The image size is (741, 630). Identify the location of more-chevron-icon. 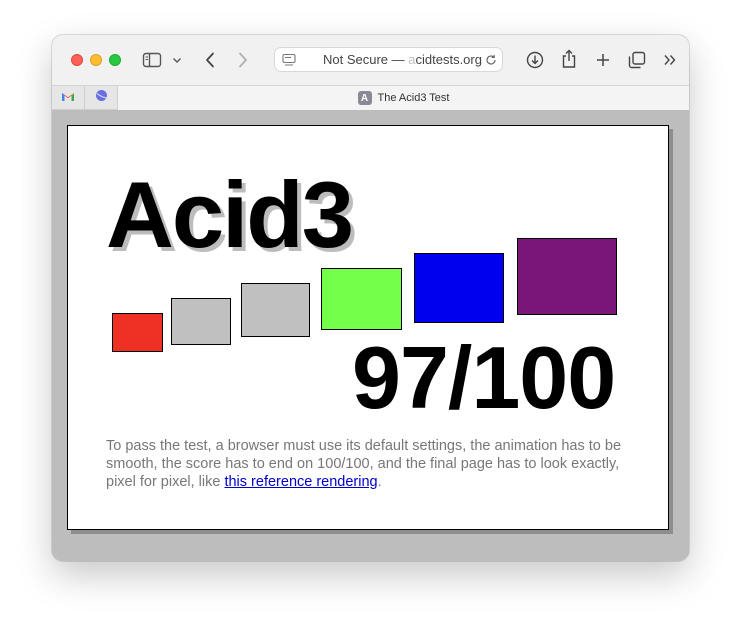
(670, 60).